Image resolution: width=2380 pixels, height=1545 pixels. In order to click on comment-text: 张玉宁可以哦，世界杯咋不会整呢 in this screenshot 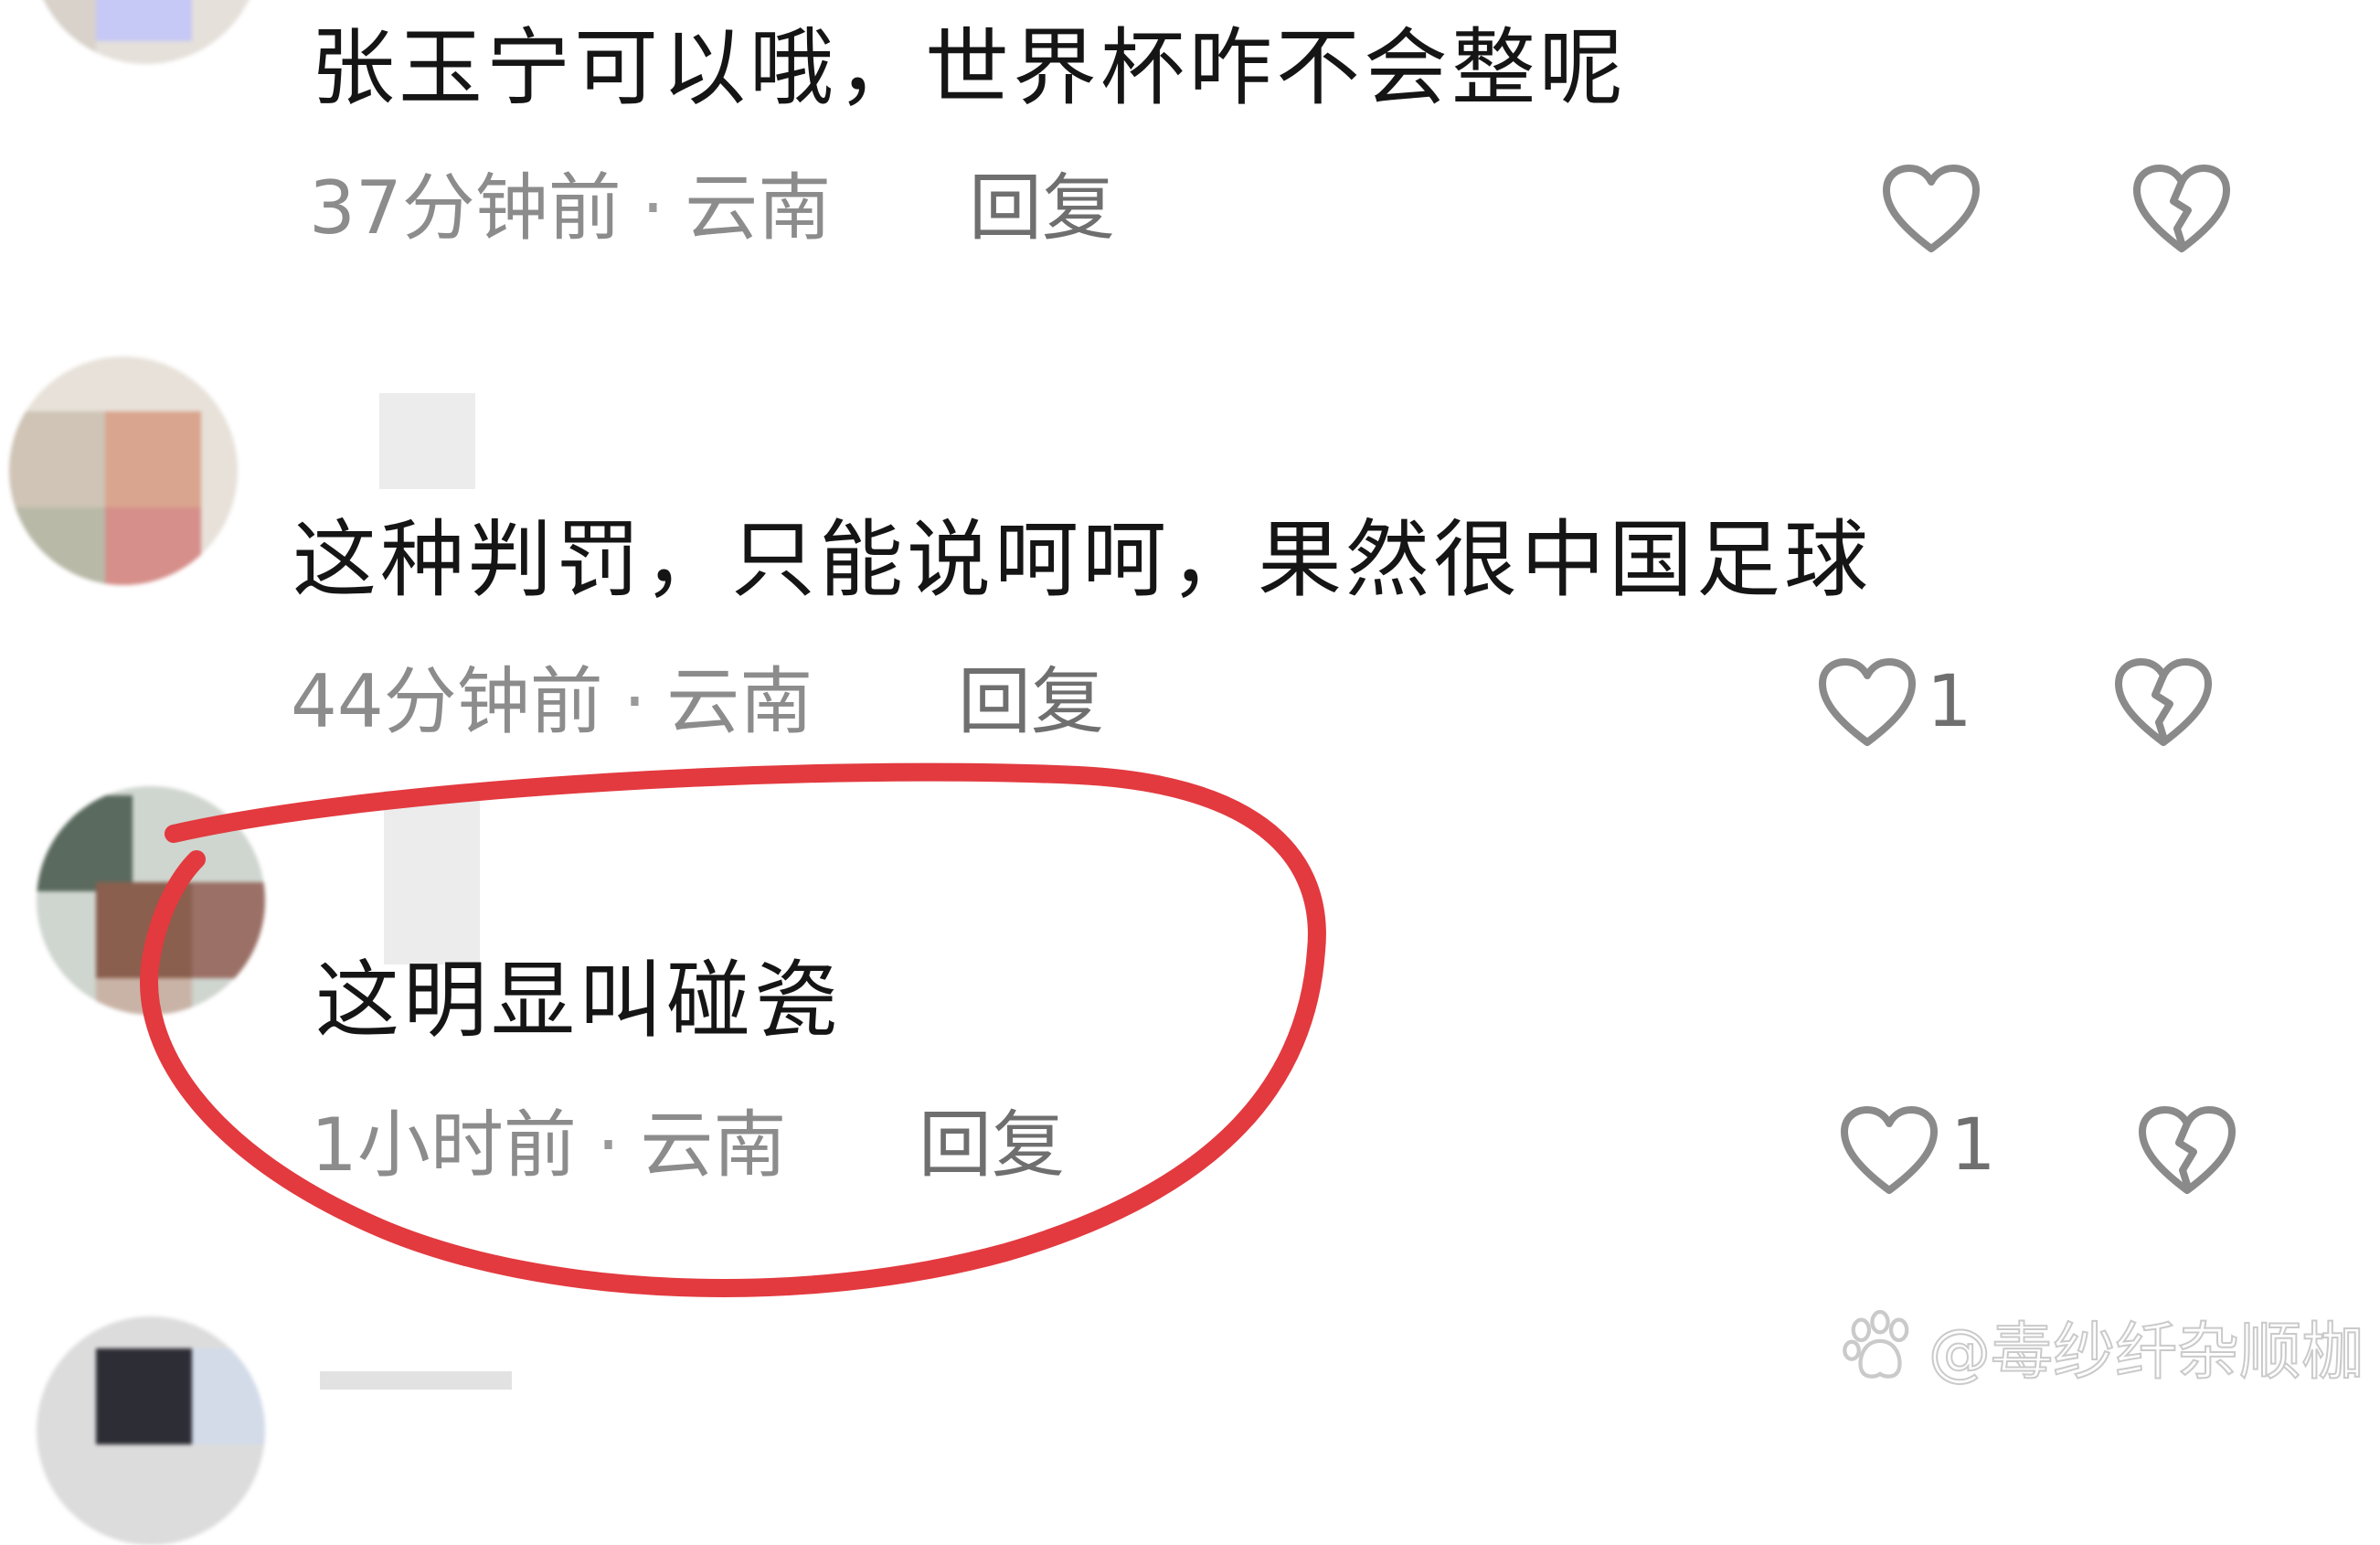, I will do `click(969, 68)`.